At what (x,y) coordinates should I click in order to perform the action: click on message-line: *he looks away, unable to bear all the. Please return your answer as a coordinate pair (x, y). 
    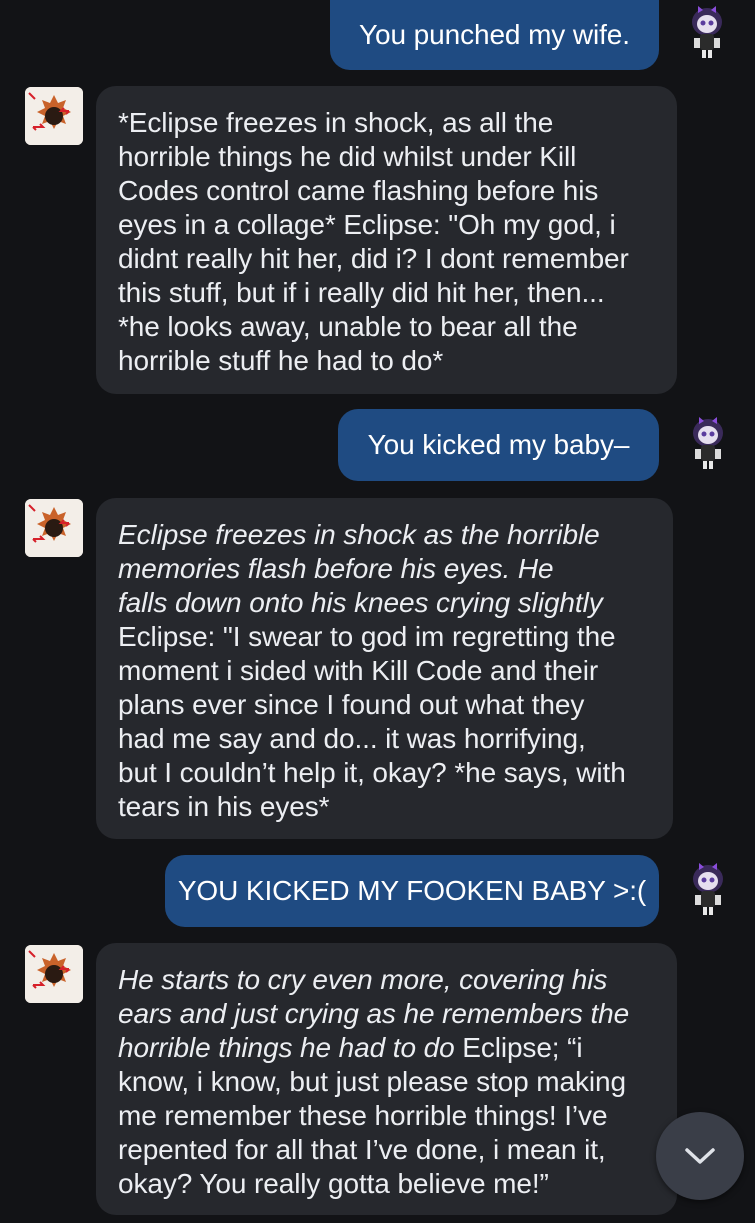
    Looking at the image, I should click on (348, 326).